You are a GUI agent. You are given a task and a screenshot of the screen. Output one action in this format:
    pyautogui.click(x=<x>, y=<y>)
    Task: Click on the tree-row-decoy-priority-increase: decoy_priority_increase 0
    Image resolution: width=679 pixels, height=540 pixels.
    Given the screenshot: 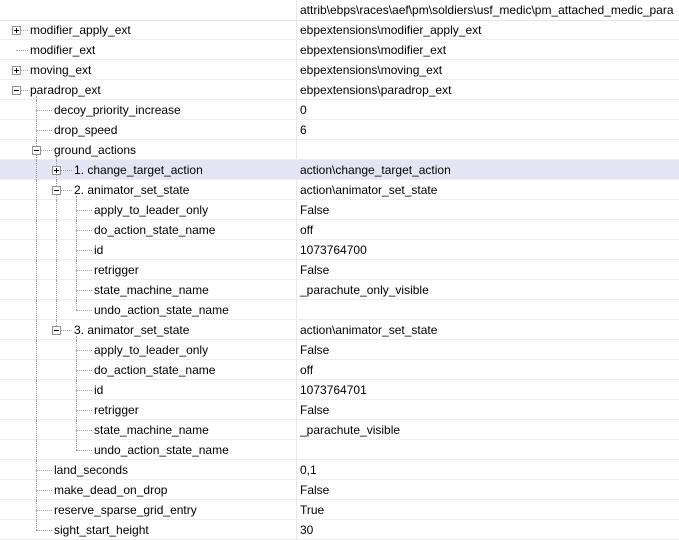 What is the action you would take?
    pyautogui.click(x=339, y=110)
    